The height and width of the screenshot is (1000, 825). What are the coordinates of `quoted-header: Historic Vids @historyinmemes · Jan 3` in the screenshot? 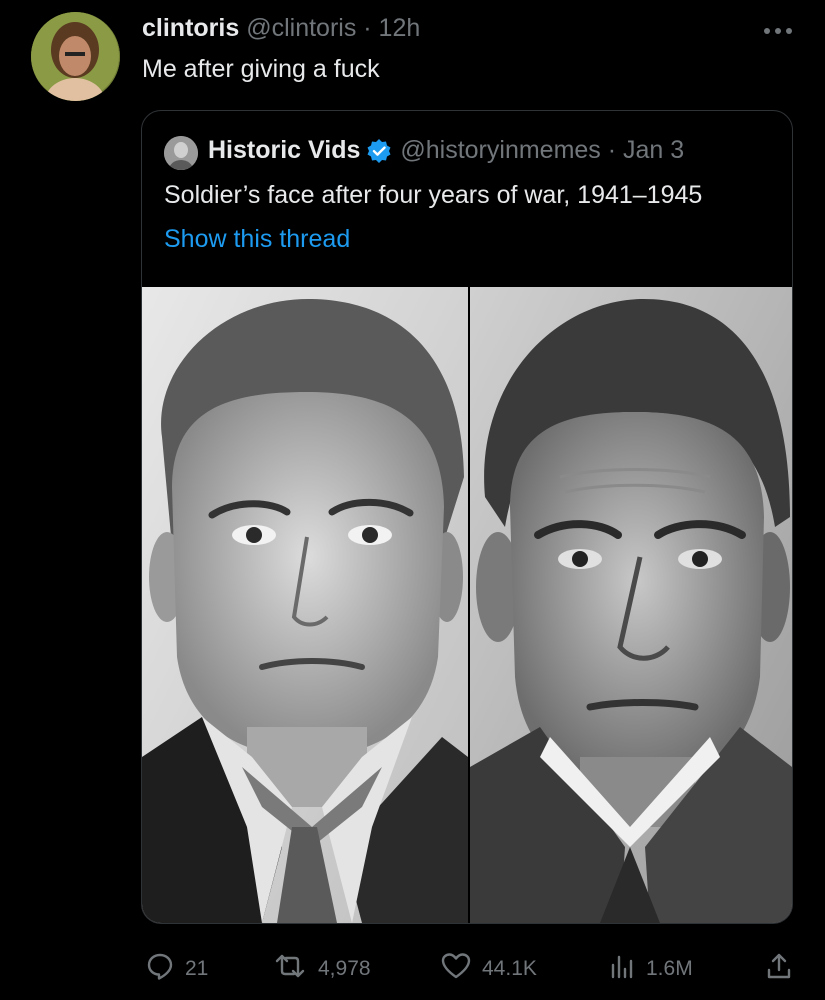 It's located at (446, 150).